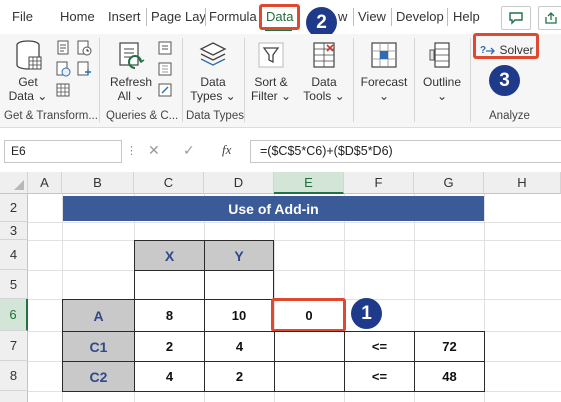 The image size is (561, 402). What do you see at coordinates (14, 315) in the screenshot?
I see `row-header-6: 6` at bounding box center [14, 315].